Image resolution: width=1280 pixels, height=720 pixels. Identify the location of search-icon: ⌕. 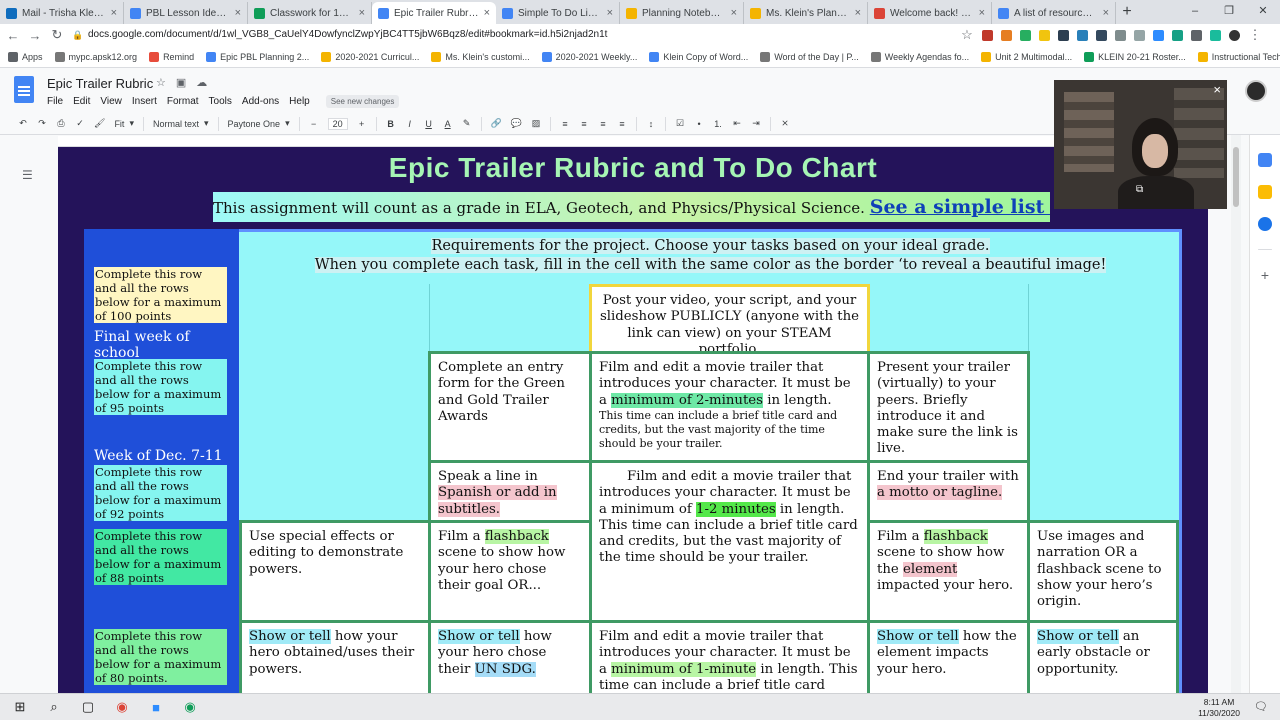
(54, 707).